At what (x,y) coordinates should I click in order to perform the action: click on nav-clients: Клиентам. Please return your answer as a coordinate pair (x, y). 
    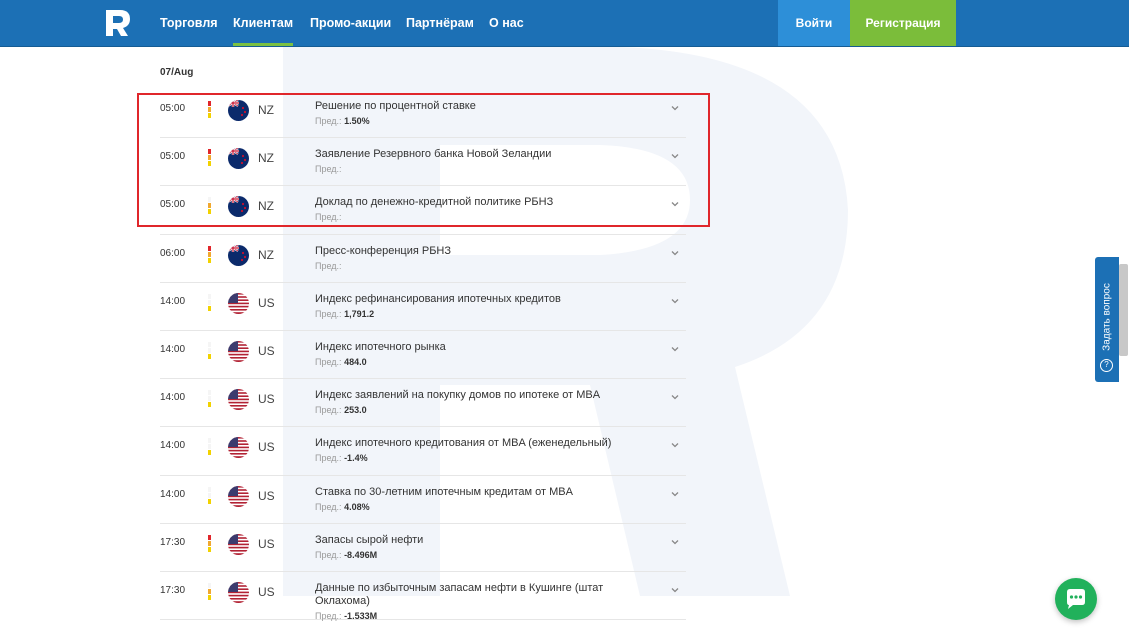
    Looking at the image, I should click on (263, 23).